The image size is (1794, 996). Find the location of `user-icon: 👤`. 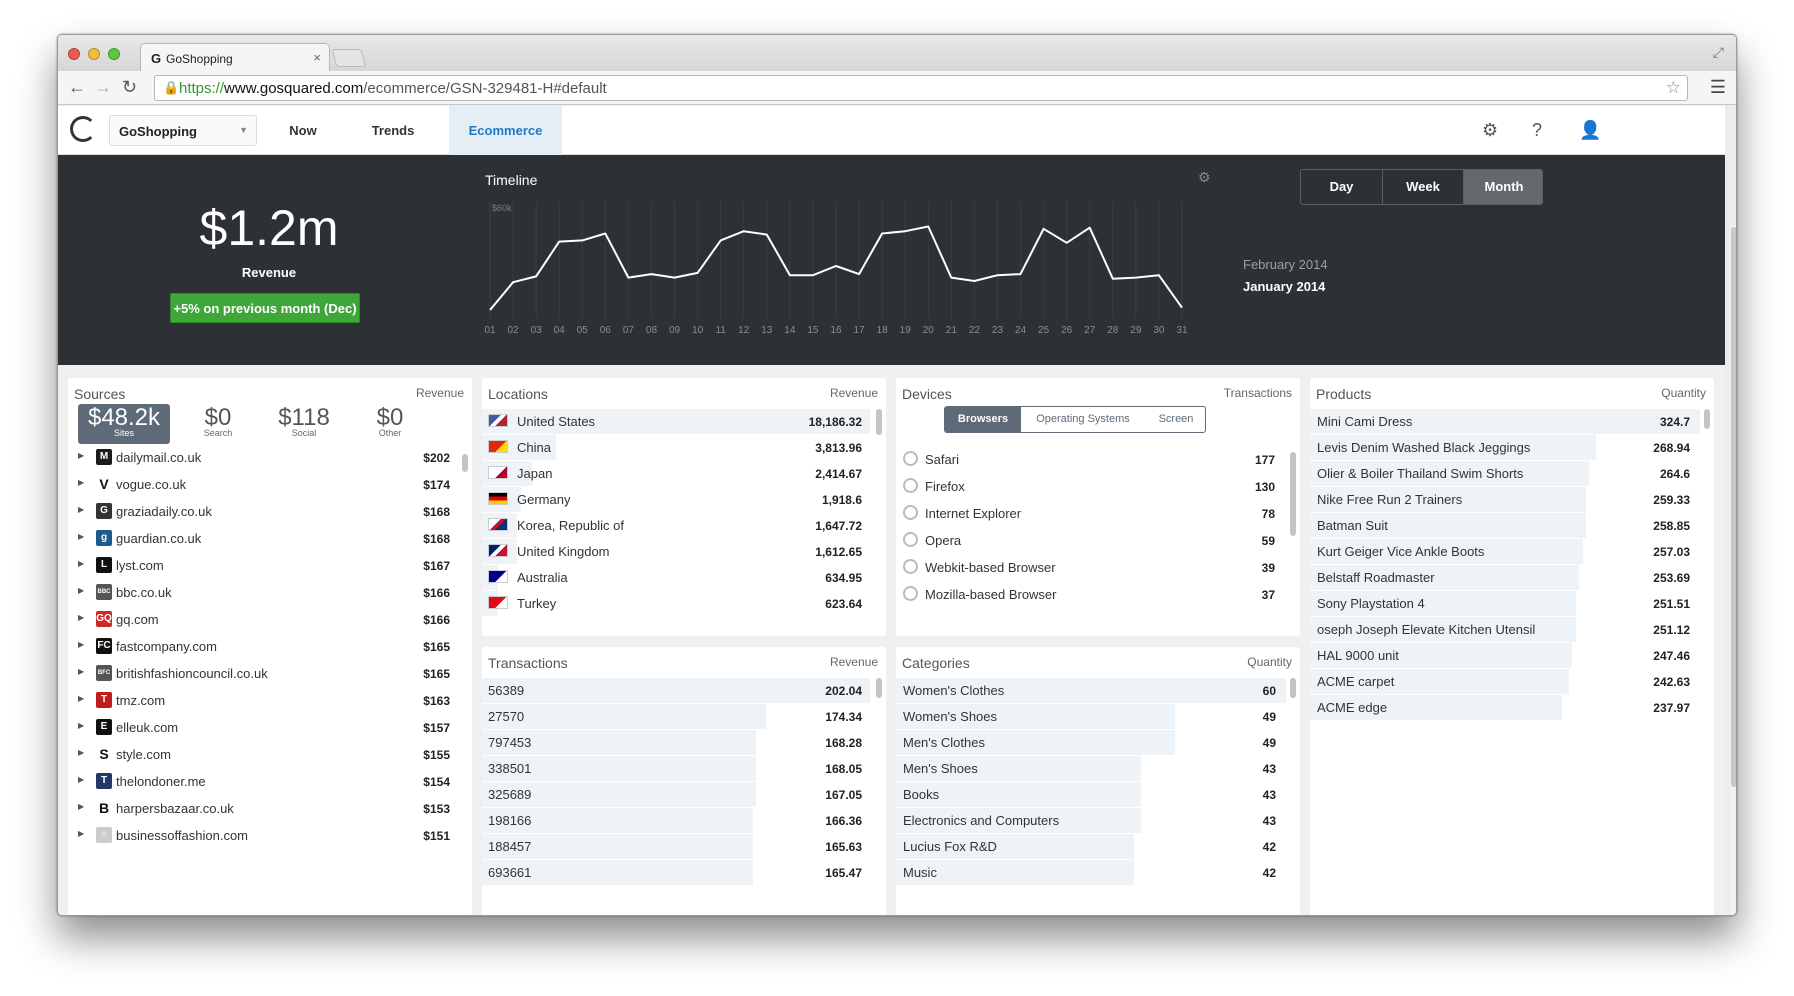

user-icon: 👤 is located at coordinates (1590, 130).